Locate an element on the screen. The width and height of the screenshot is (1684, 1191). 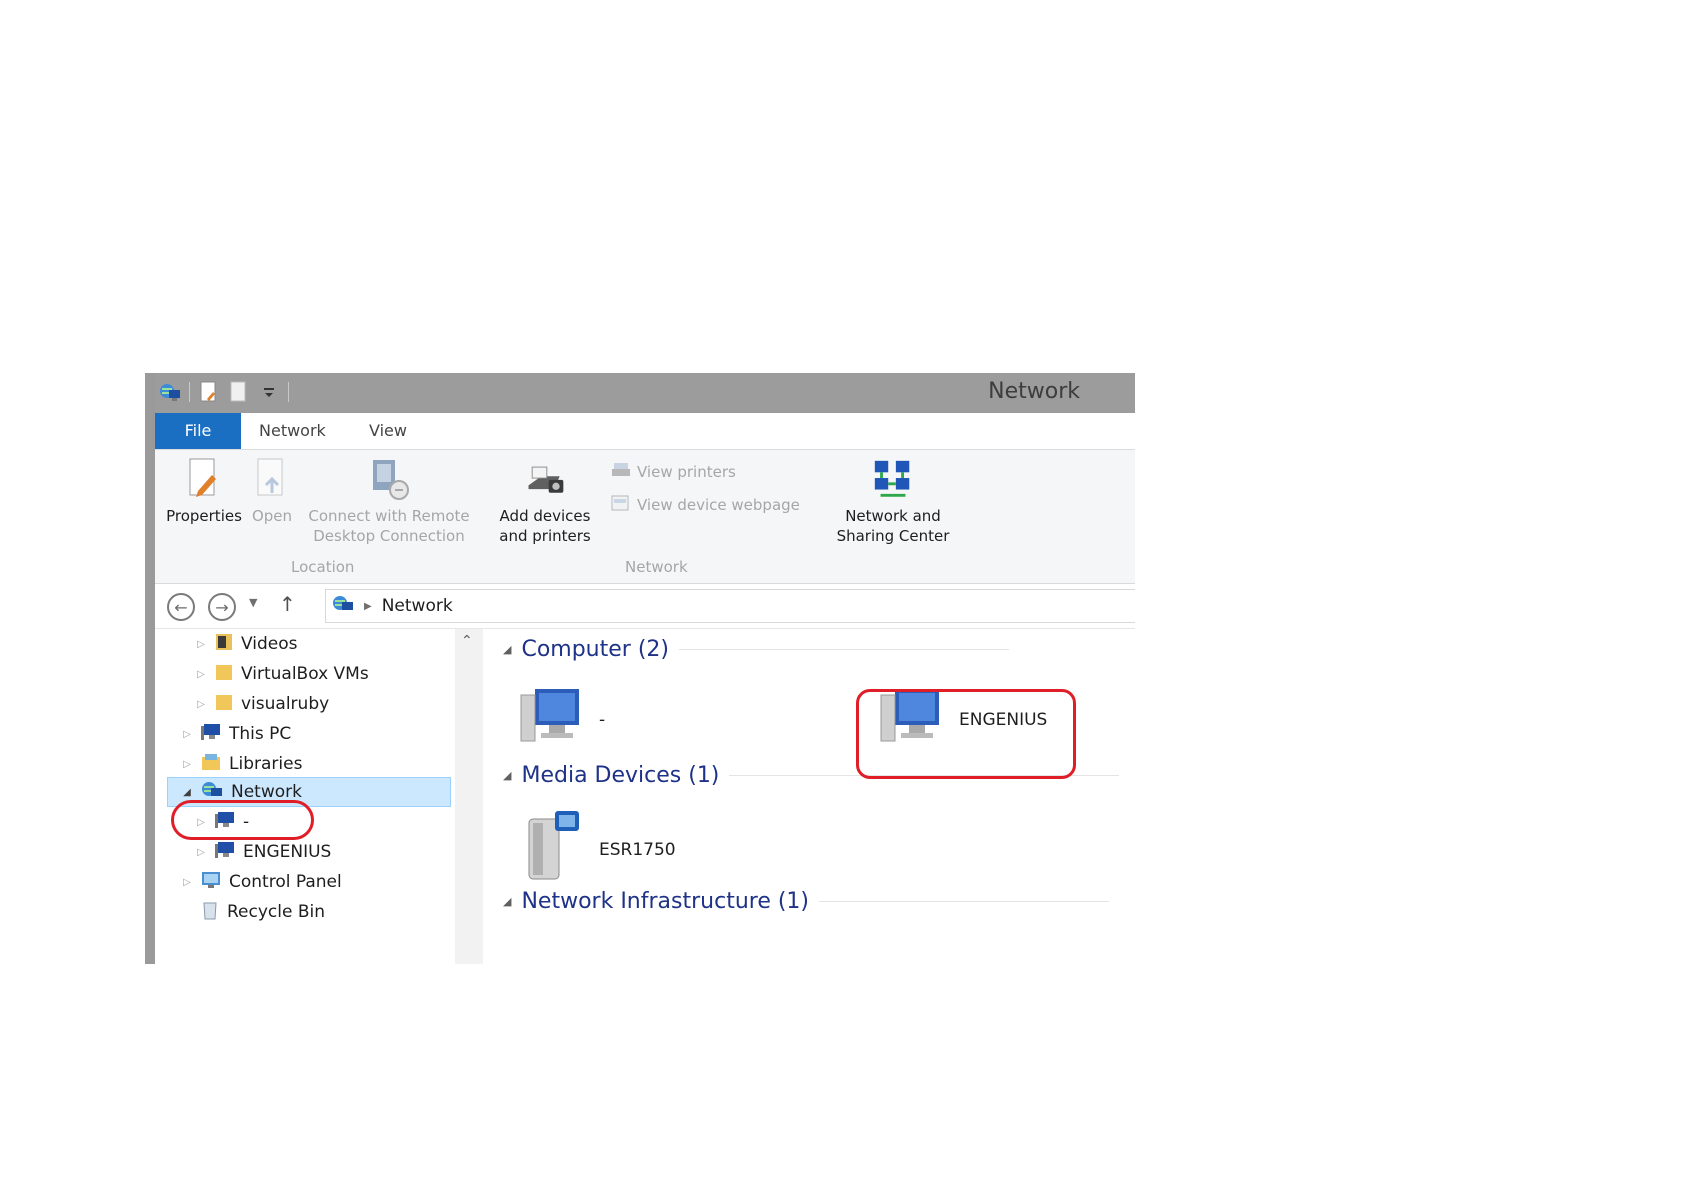
group-title: Computer (2) is located at coordinates (595, 649).